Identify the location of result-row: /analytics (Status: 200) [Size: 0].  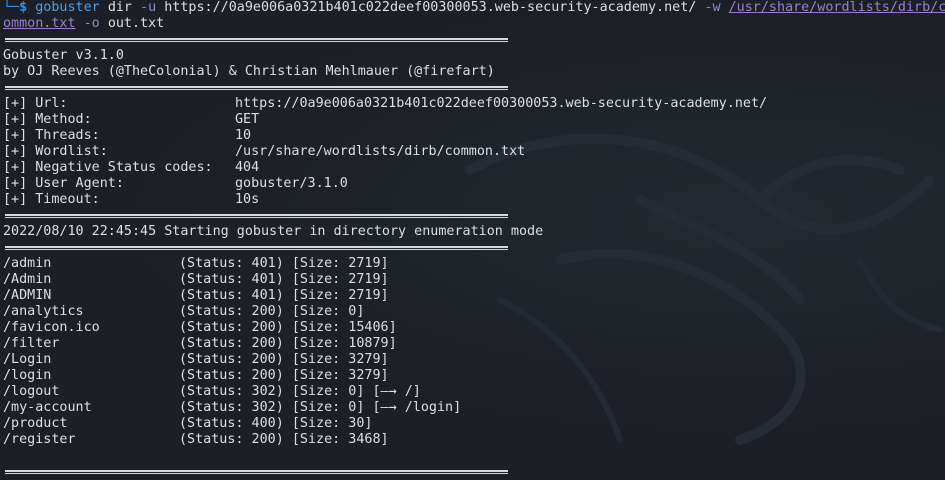
(474, 312).